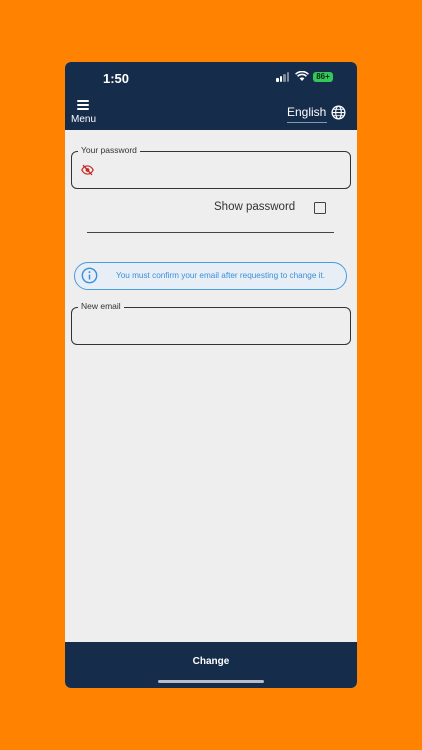 The height and width of the screenshot is (750, 422). What do you see at coordinates (83, 105) in the screenshot?
I see `menu-icon` at bounding box center [83, 105].